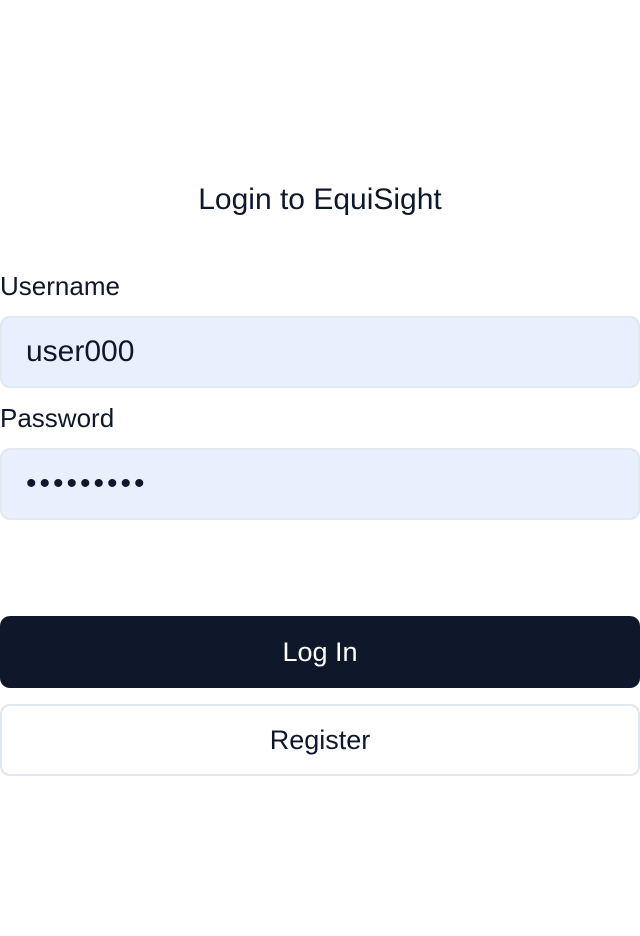 Image resolution: width=640 pixels, height=936 pixels. What do you see at coordinates (60, 286) in the screenshot?
I see `username-label: Username` at bounding box center [60, 286].